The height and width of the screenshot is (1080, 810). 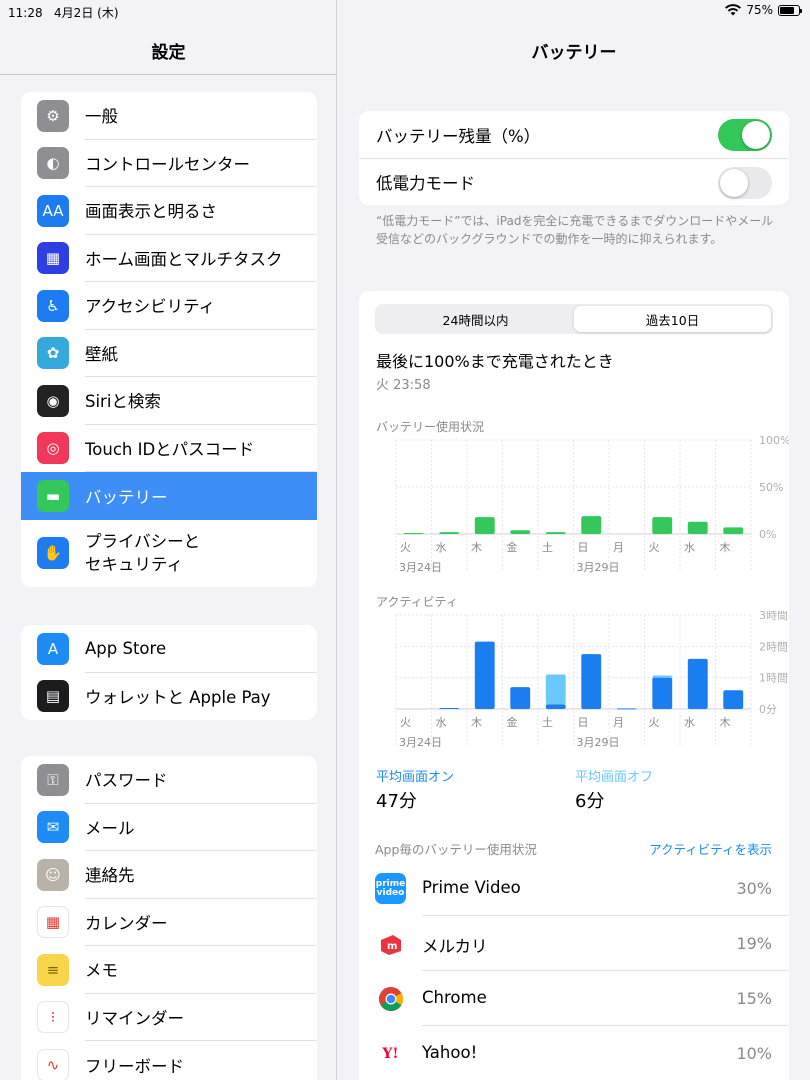 What do you see at coordinates (430, 427) in the screenshot?
I see `usage-chart-title: バッテリー使用状況` at bounding box center [430, 427].